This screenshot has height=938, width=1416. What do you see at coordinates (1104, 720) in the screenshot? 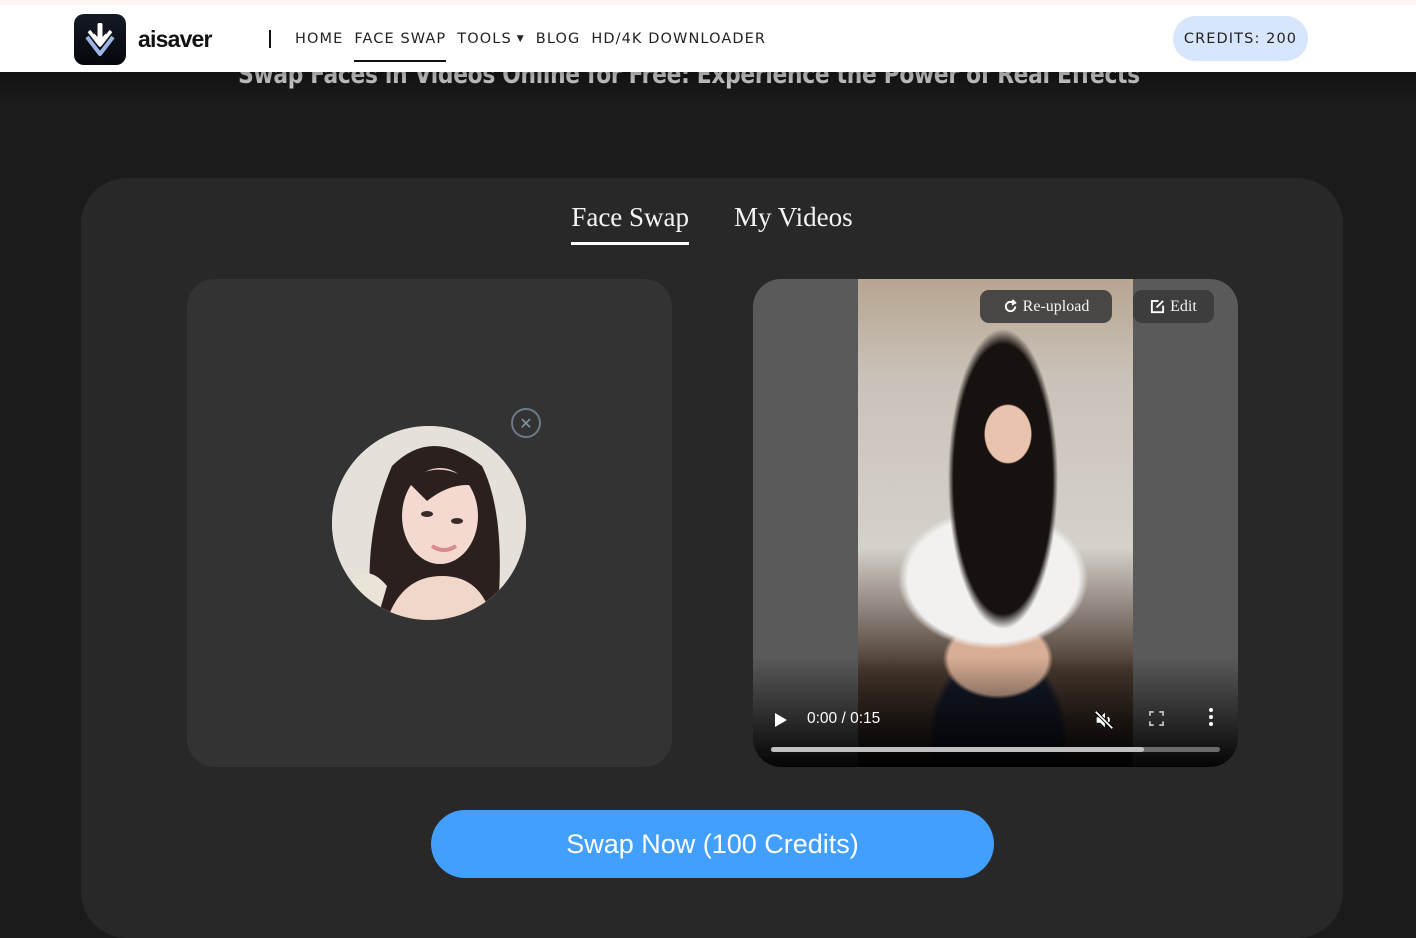
I see `muted-speaker-icon` at bounding box center [1104, 720].